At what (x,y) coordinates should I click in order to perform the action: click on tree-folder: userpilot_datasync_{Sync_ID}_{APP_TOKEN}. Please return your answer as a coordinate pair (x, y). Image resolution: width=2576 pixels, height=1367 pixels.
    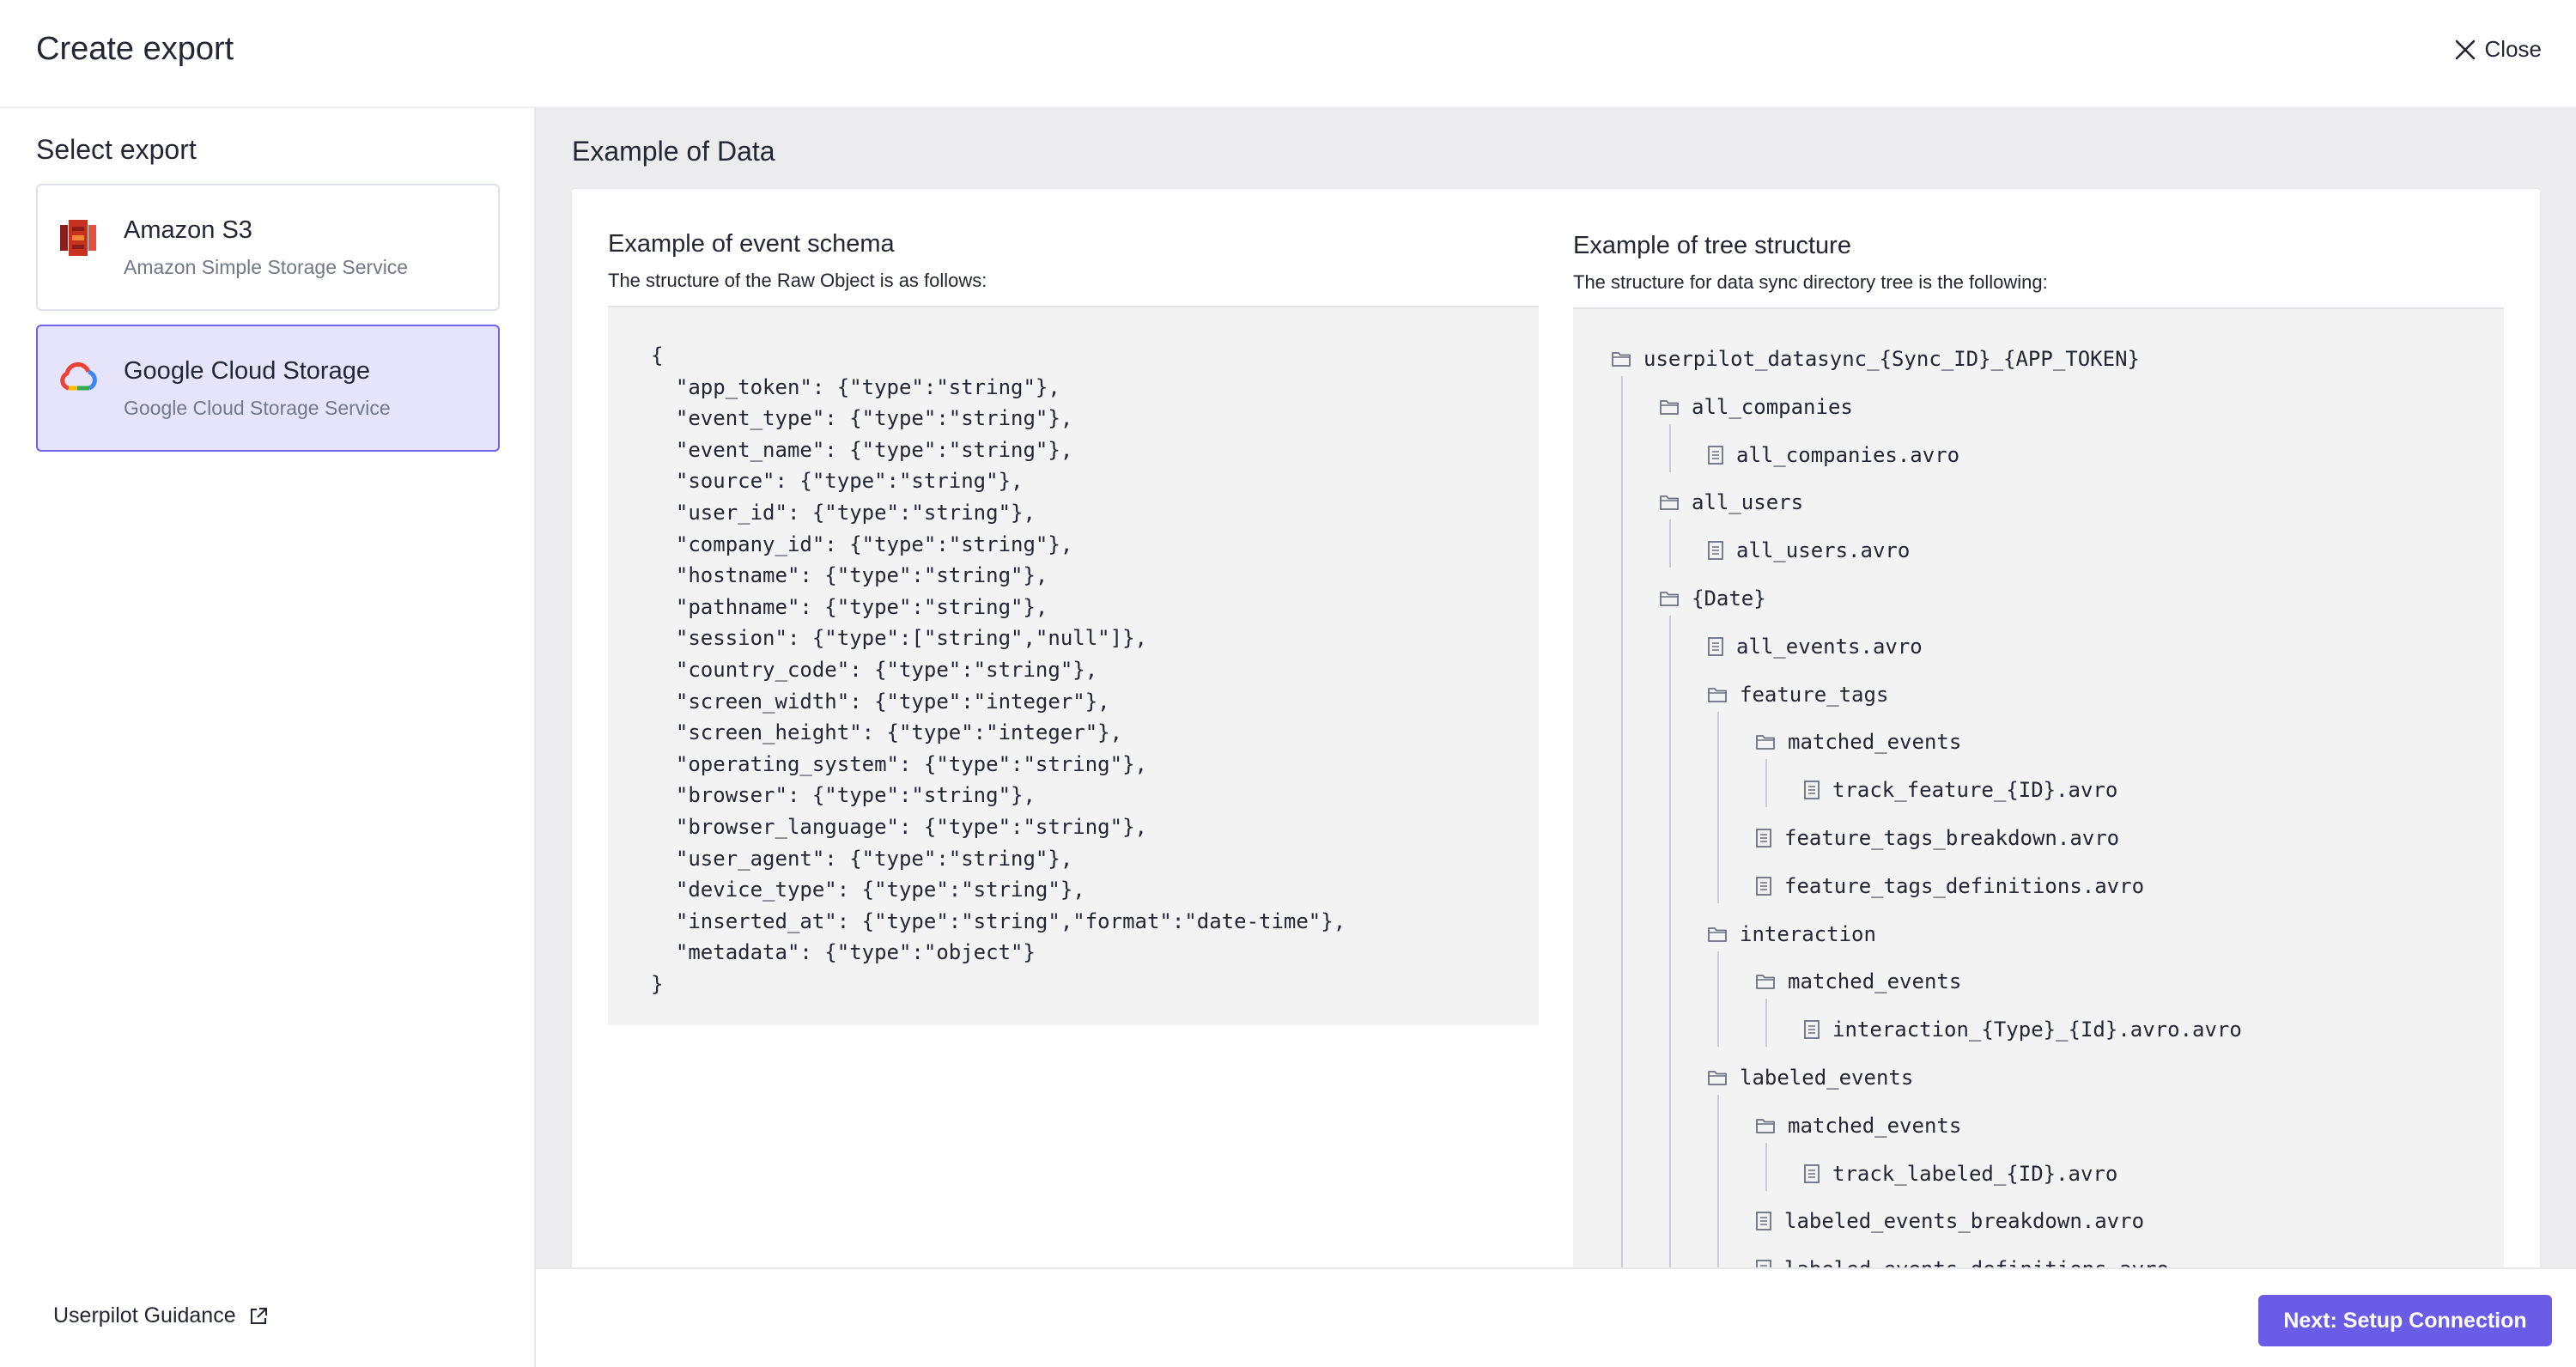
    Looking at the image, I should click on (1875, 359).